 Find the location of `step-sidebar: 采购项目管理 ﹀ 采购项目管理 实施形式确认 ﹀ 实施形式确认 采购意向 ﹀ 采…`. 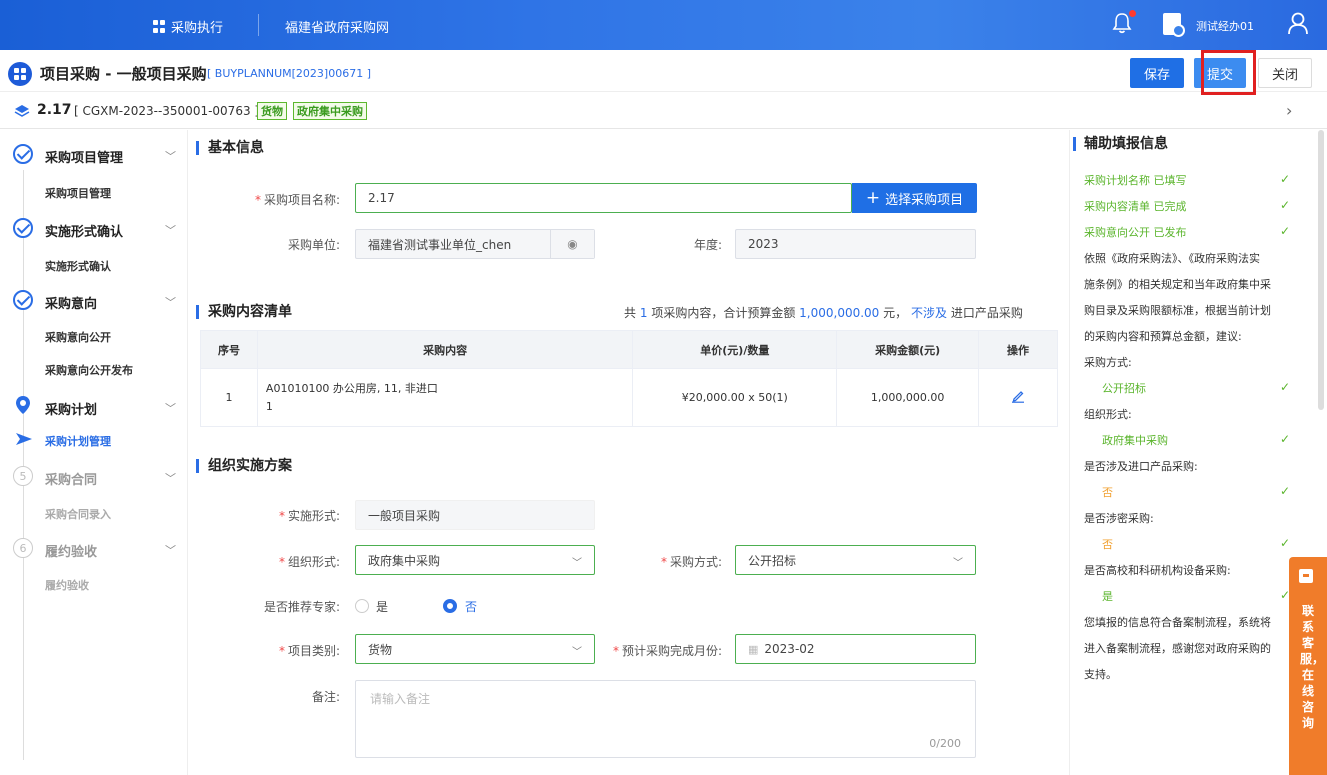

step-sidebar: 采购项目管理 ﹀ 采购项目管理 实施形式确认 ﹀ 实施形式确认 采购意向 ﹀ 采… is located at coordinates (94, 452).